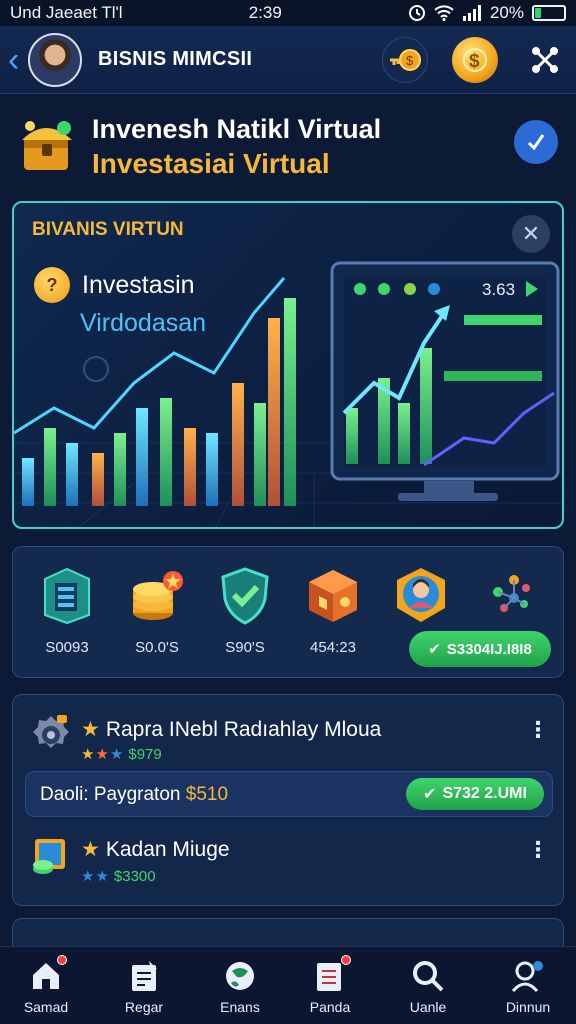 Image resolution: width=576 pixels, height=1024 pixels. I want to click on network-icon, so click(545, 59).